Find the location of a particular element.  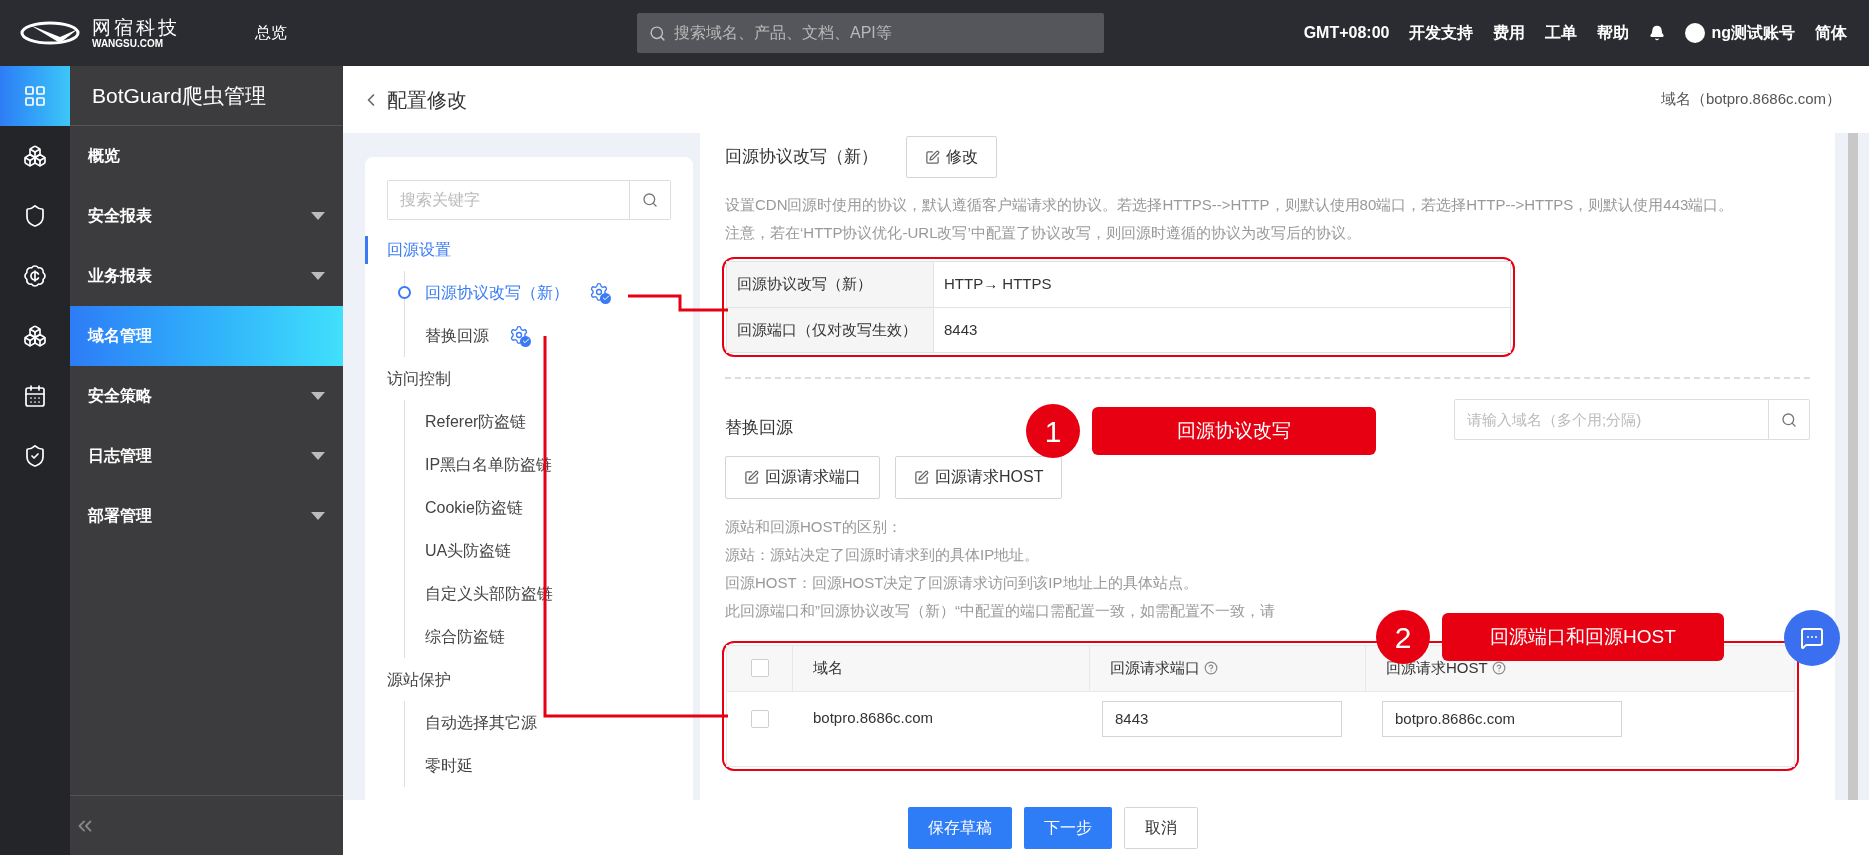

avatar is located at coordinates (1695, 33).